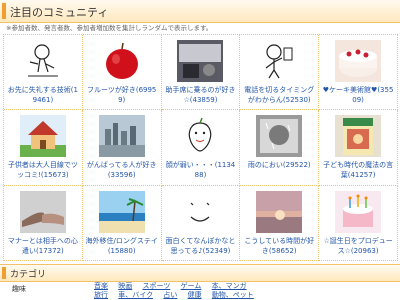 The width and height of the screenshot is (400, 300). Describe the element at coordinates (195, 295) in the screenshot. I see `category-link: 健康` at that location.